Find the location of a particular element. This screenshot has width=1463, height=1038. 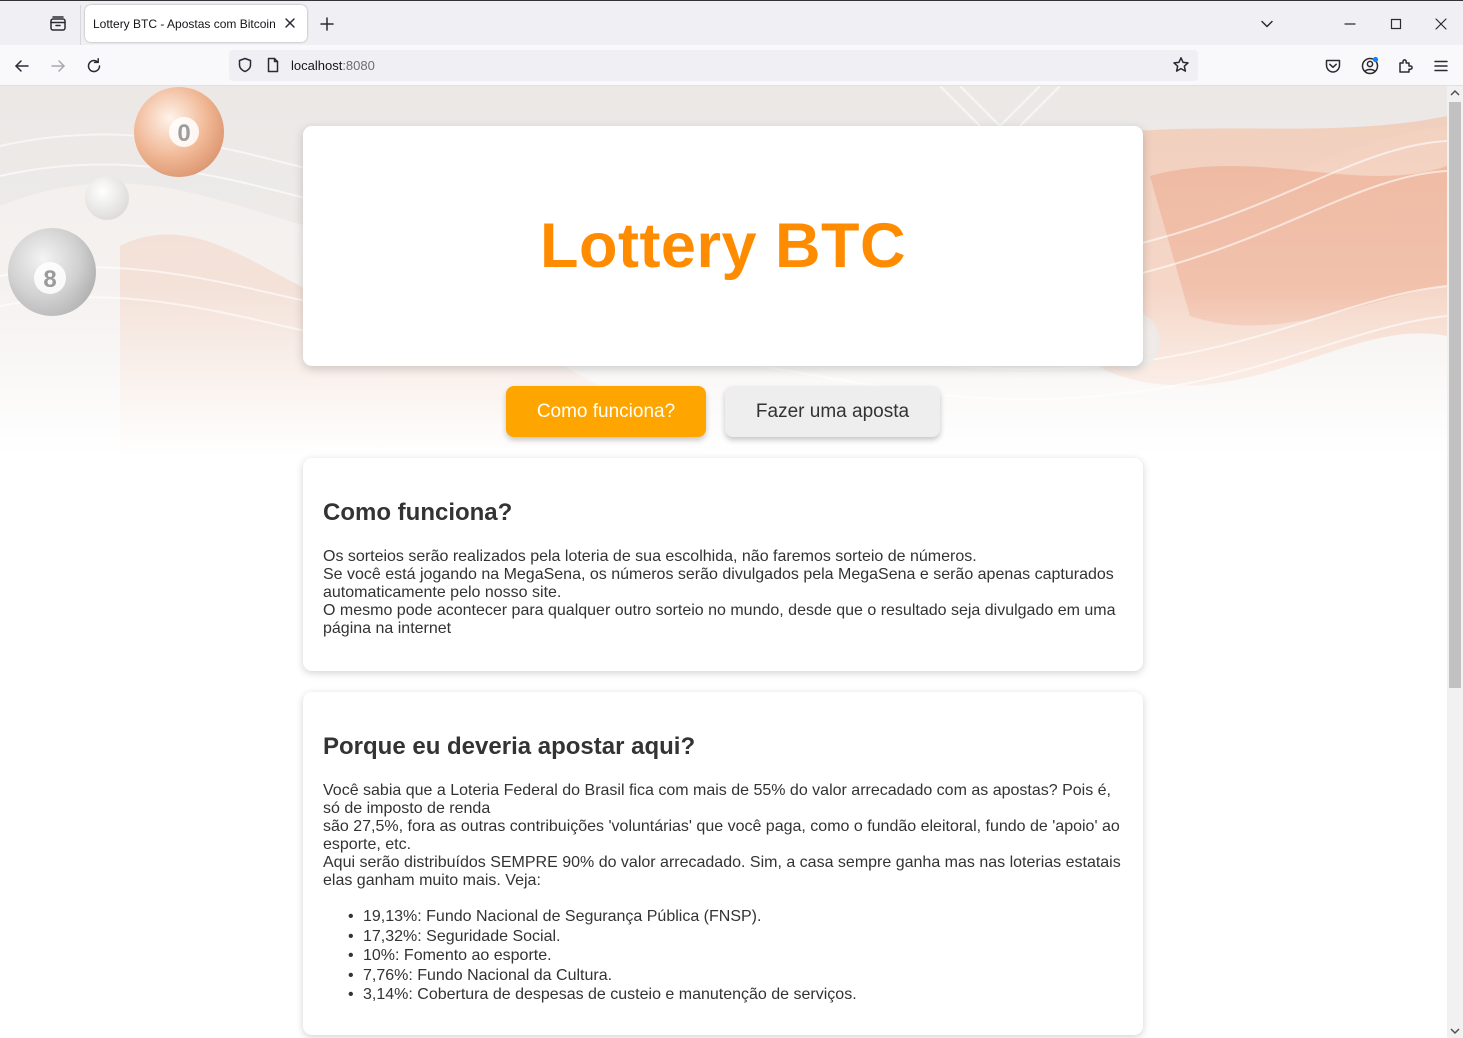

place-bet-button: Fazer uma aposta is located at coordinates (832, 411).